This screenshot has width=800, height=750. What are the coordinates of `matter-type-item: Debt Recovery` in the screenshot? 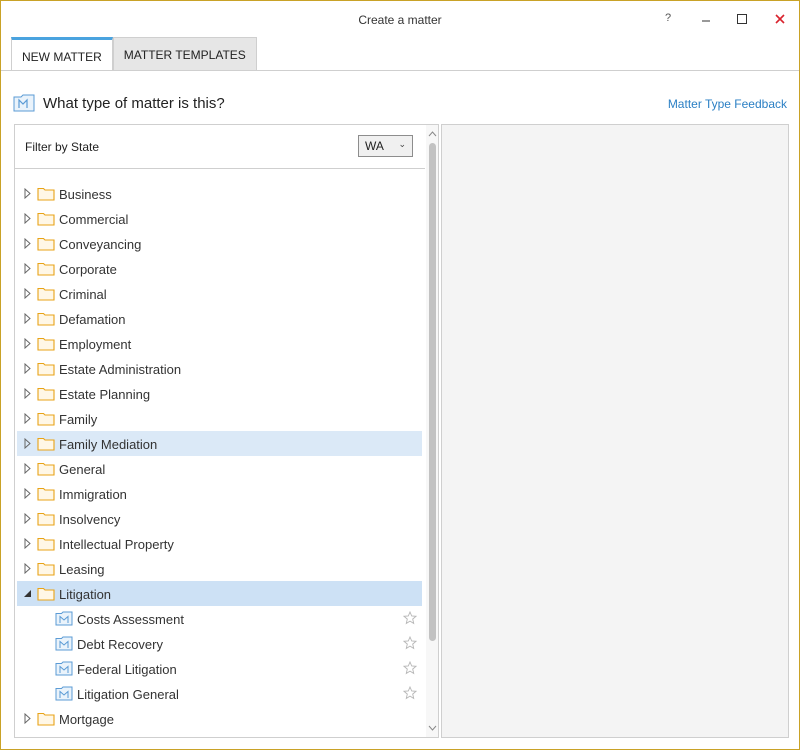 It's located at (219, 643).